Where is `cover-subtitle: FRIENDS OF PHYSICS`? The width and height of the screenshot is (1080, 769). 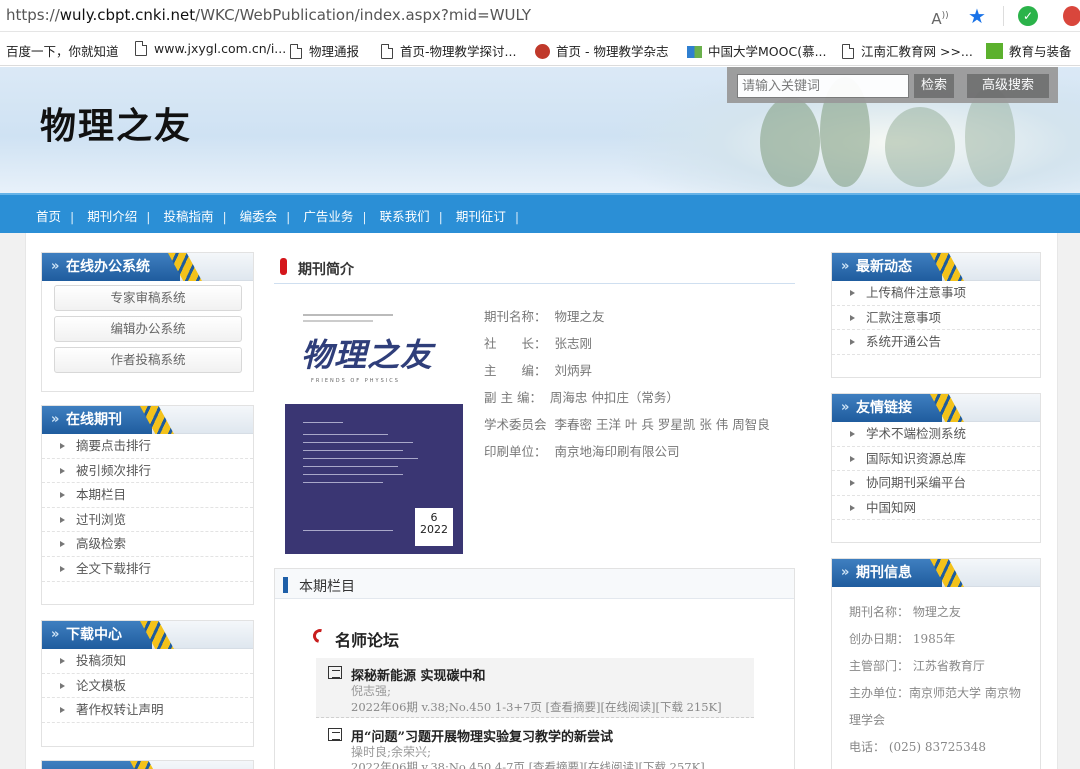
cover-subtitle: FRIENDS OF PHYSICS is located at coordinates (355, 381).